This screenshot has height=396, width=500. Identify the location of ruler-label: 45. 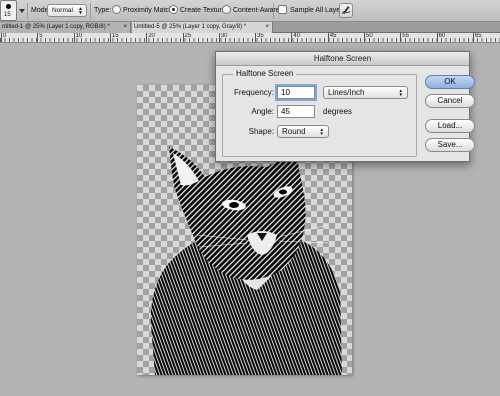
(333, 36).